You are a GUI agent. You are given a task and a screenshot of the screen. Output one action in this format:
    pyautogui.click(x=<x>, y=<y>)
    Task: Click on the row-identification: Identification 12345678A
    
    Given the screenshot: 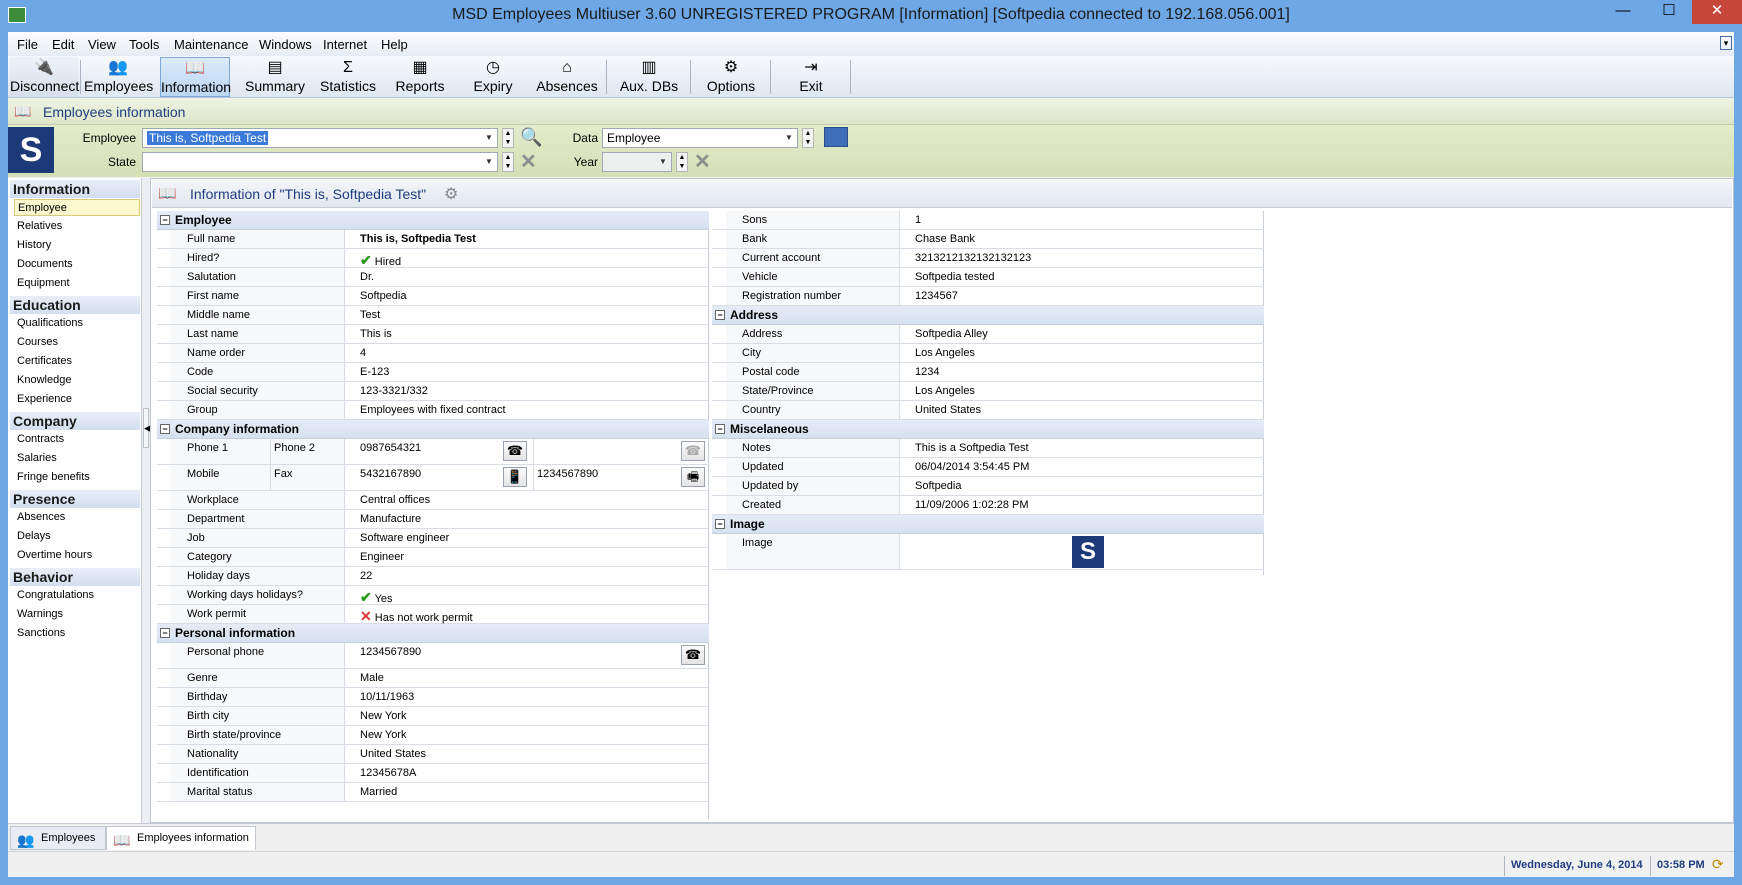 What is the action you would take?
    pyautogui.click(x=433, y=773)
    